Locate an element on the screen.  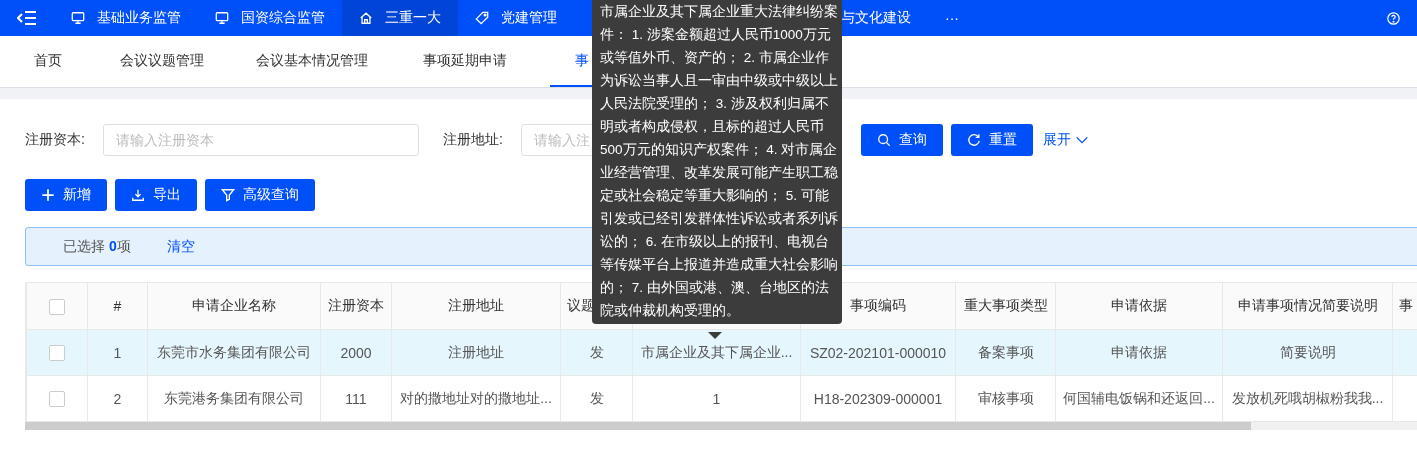
filter-label: 注册地址: is located at coordinates (473, 140).